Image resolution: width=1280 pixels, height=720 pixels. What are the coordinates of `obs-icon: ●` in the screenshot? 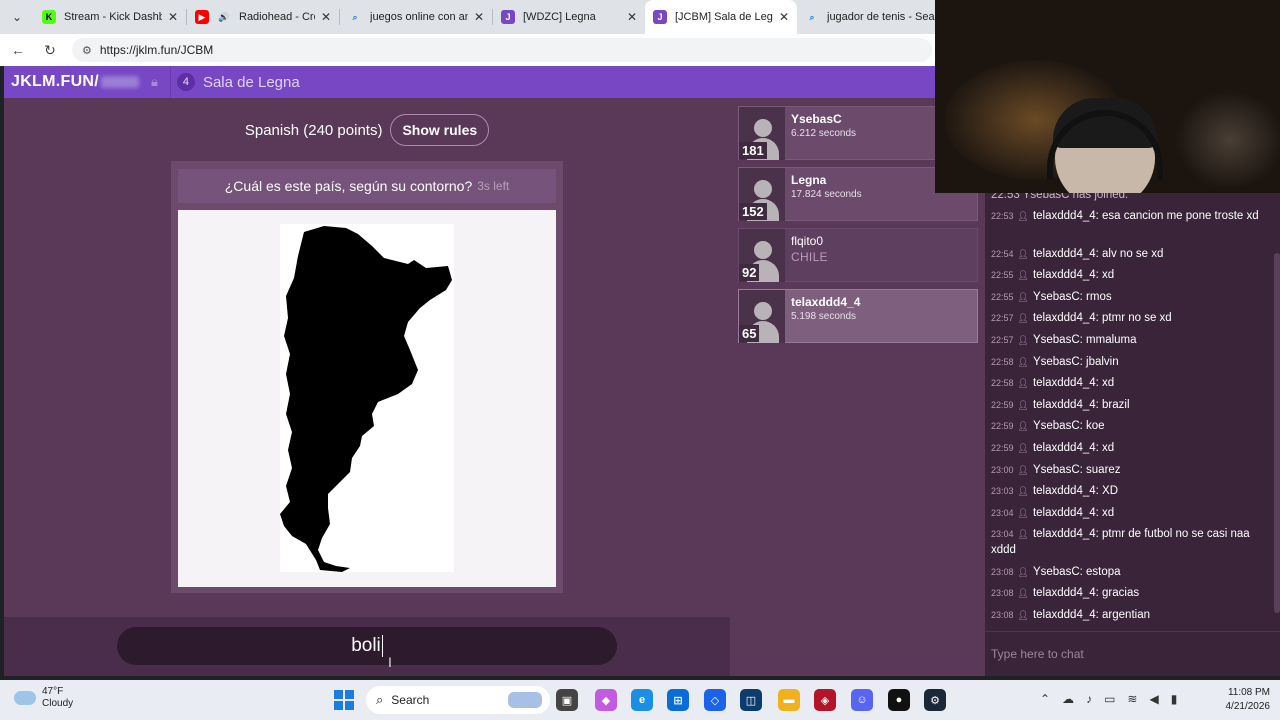 It's located at (899, 700).